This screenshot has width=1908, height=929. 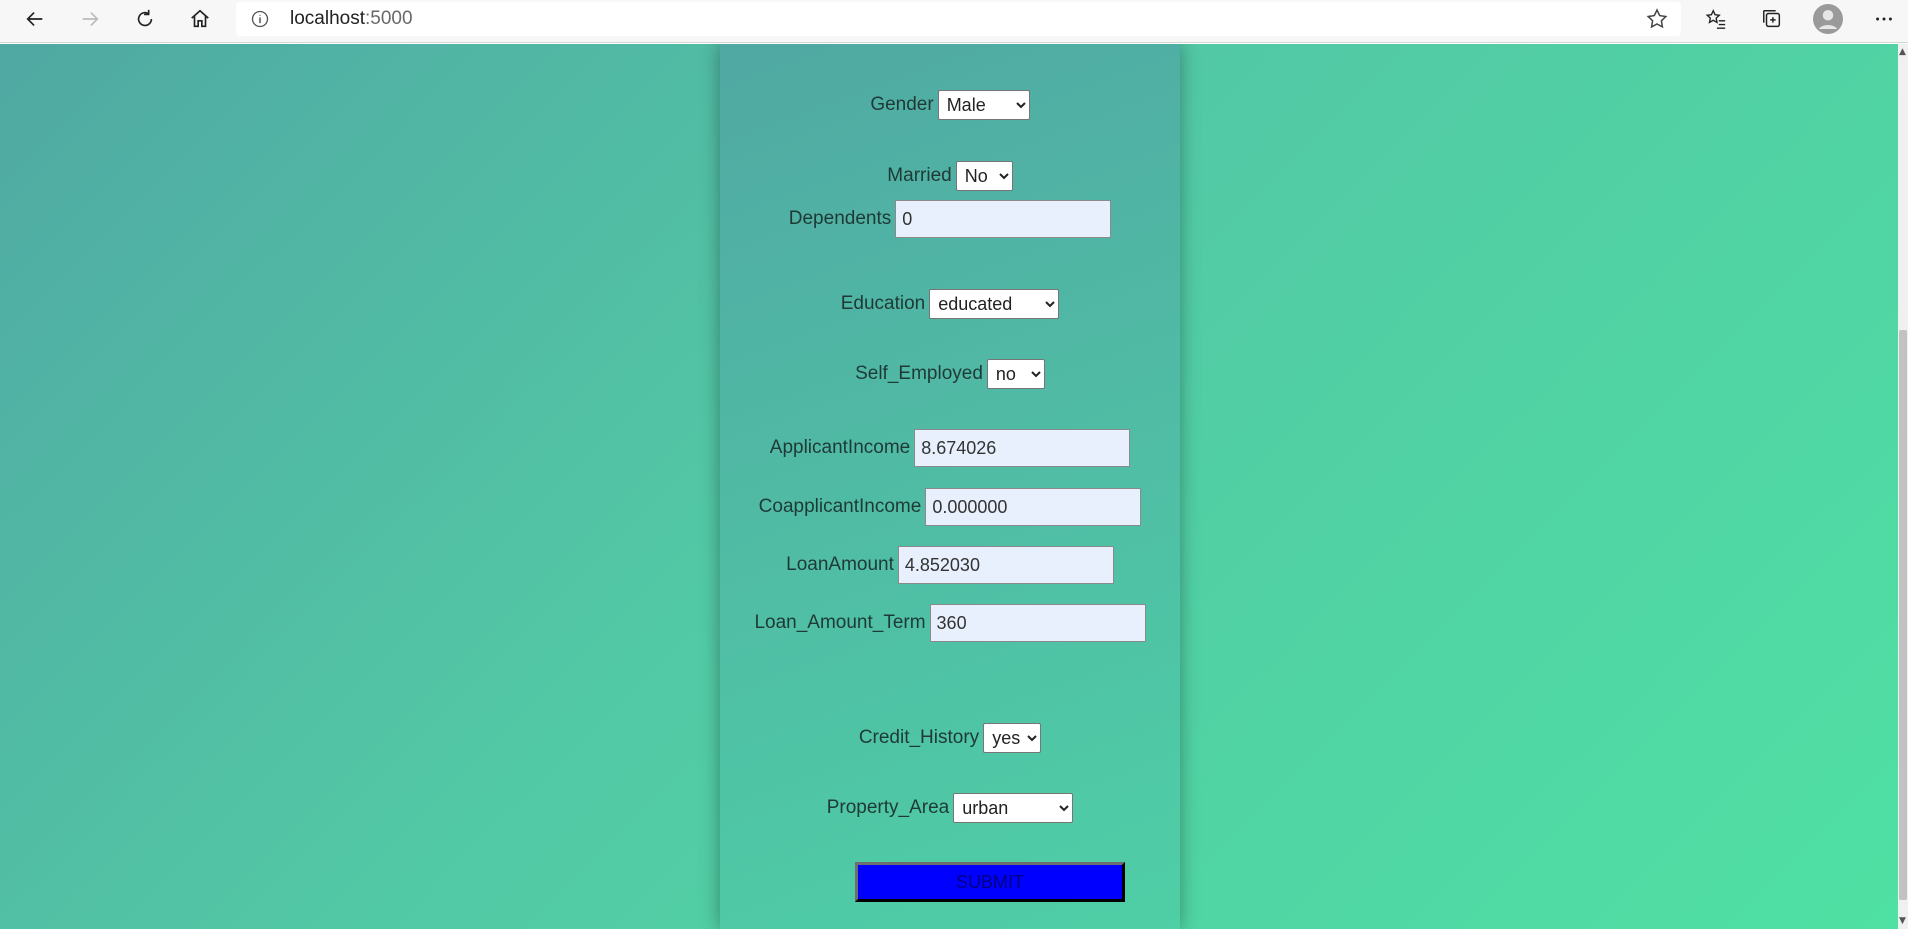 I want to click on more-dots-icon, so click(x=1884, y=19).